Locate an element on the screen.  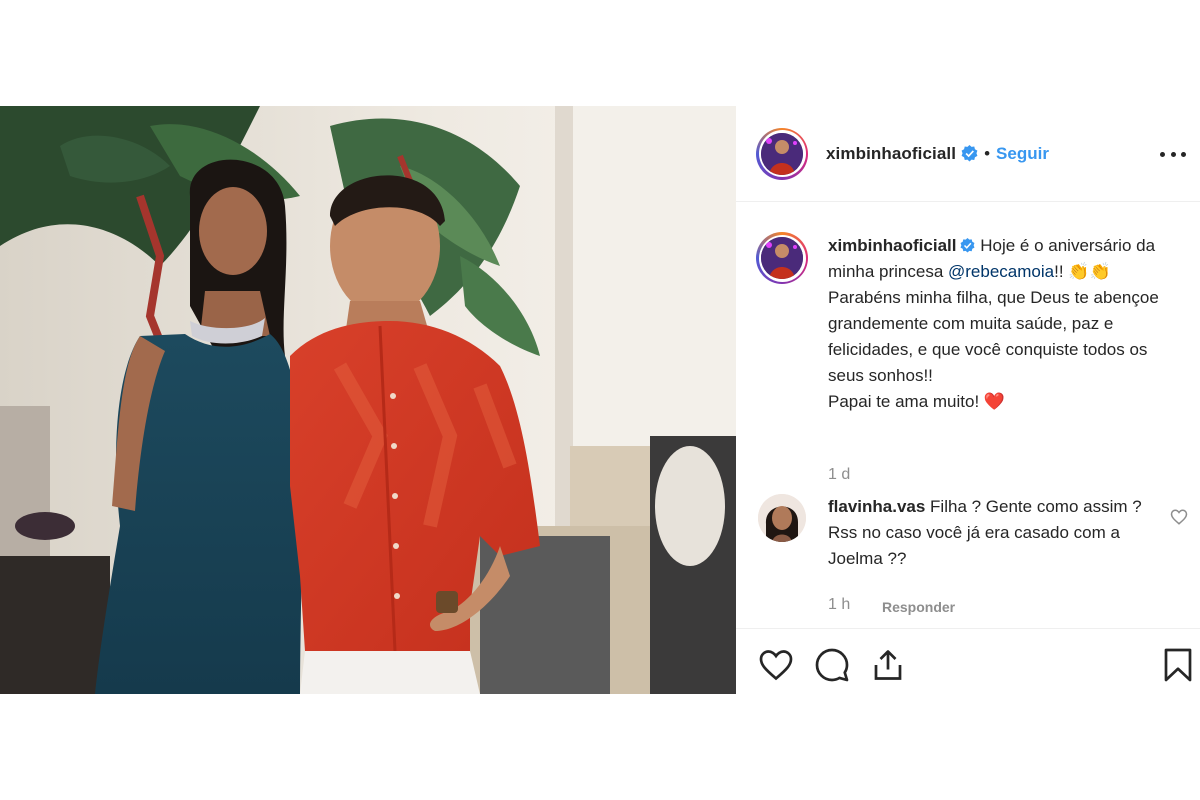
author-avatar-ring is located at coordinates (782, 153).